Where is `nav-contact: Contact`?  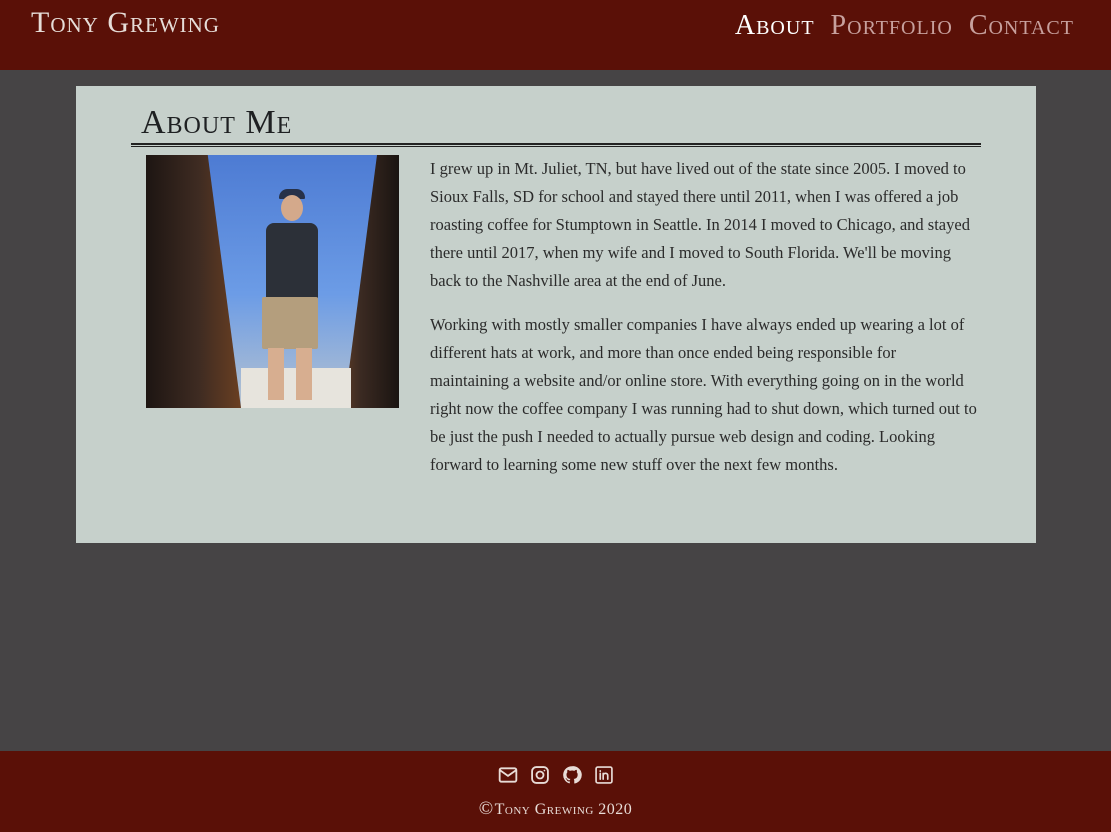
nav-contact: Contact is located at coordinates (1021, 26).